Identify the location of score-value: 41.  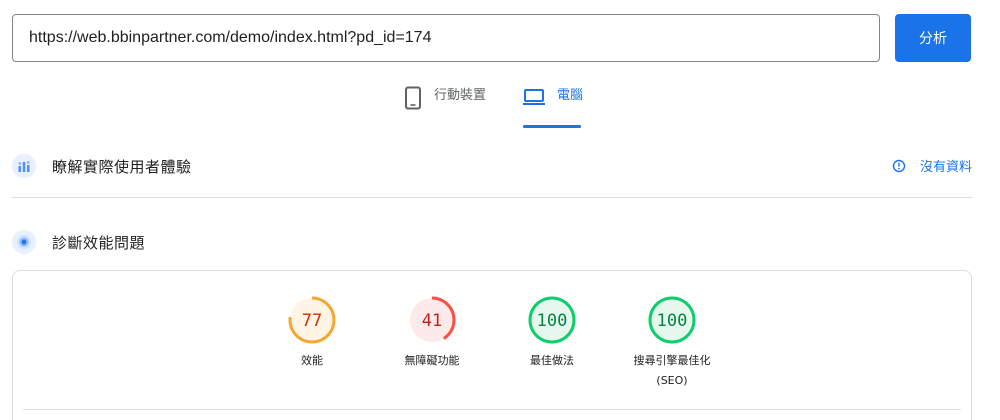
(432, 321).